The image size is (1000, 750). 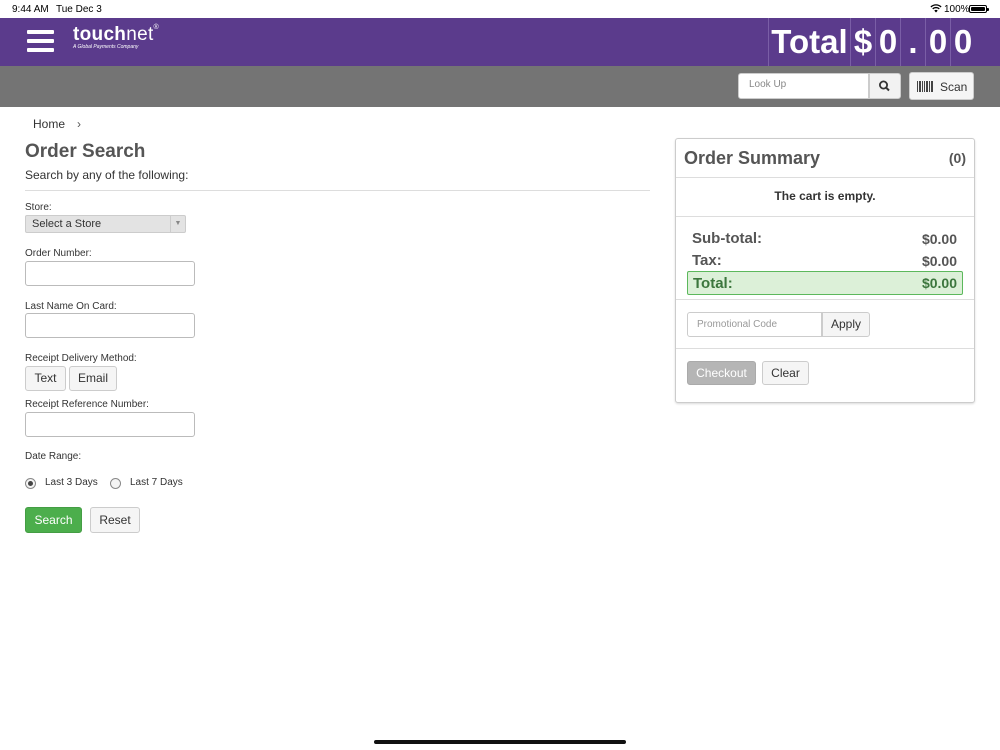 What do you see at coordinates (87, 404) in the screenshot?
I see `receipt-ref-label: Receipt Reference Number:` at bounding box center [87, 404].